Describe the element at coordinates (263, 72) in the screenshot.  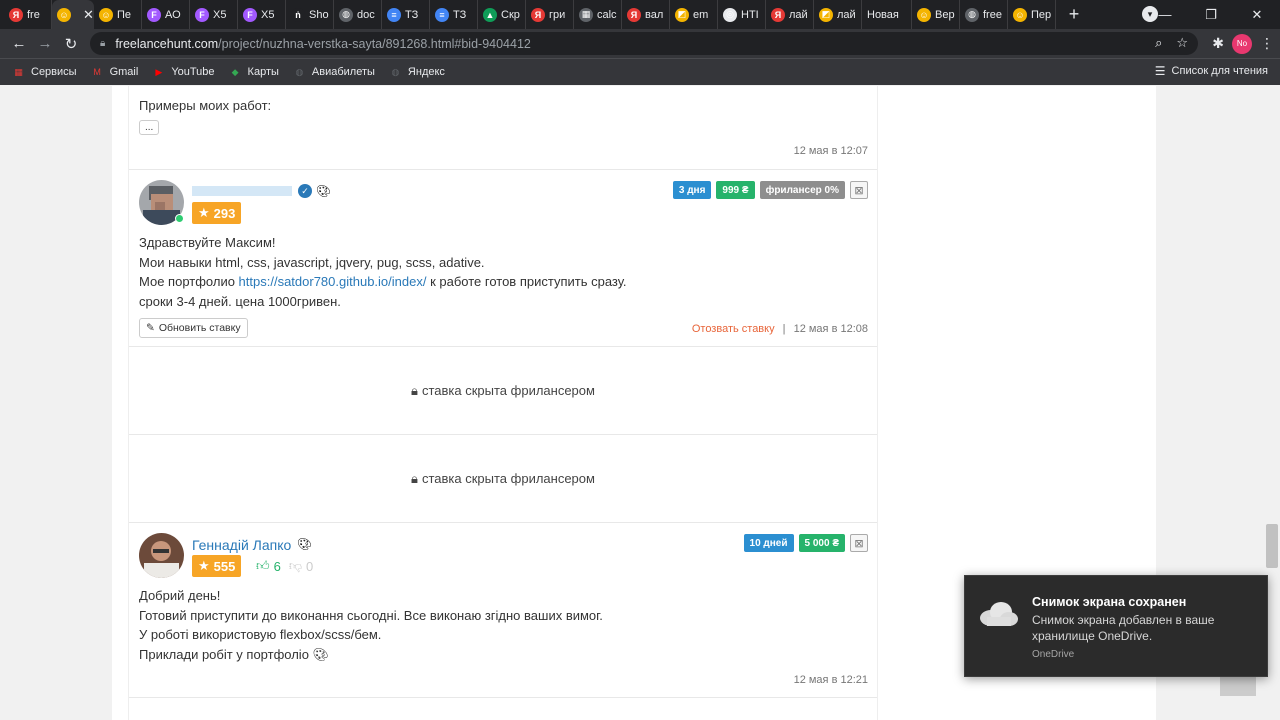
I see `bookmark-label: Карты` at that location.